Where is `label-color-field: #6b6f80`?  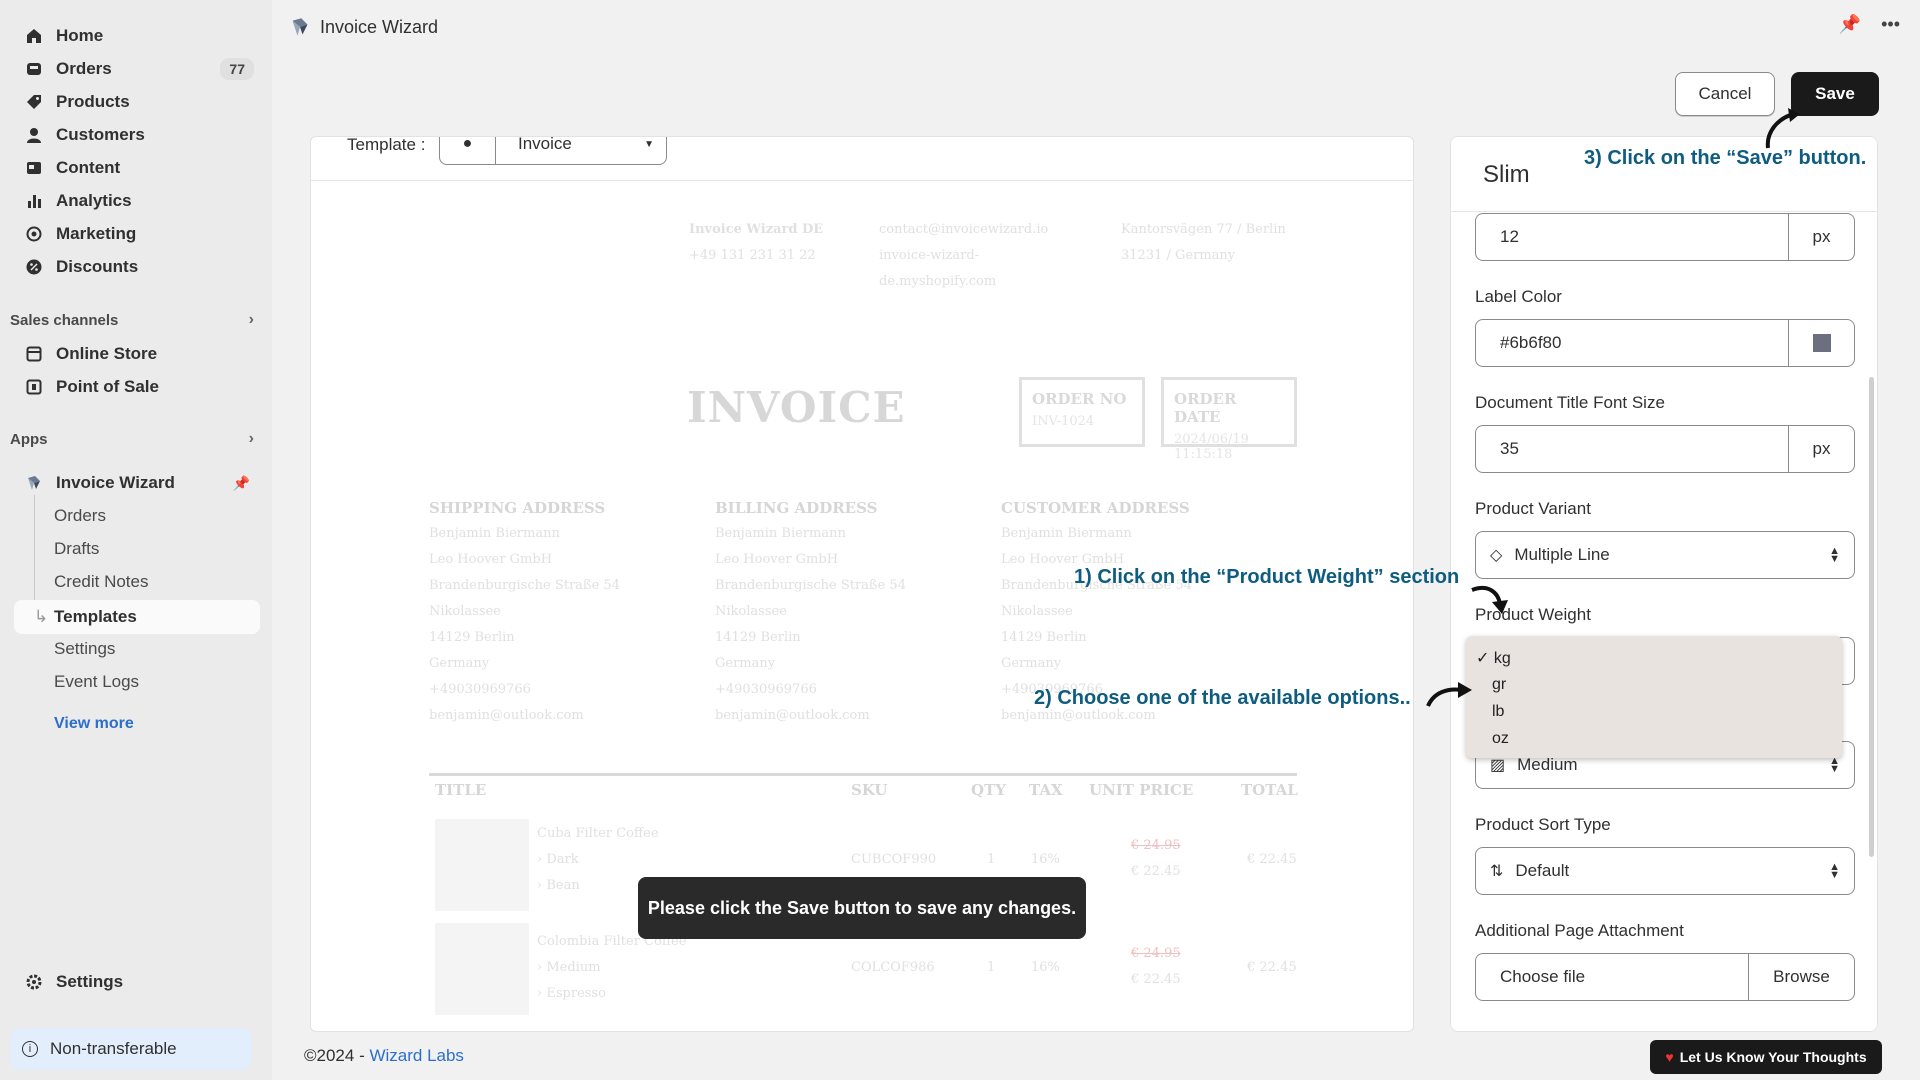 label-color-field: #6b6f80 is located at coordinates (1665, 343).